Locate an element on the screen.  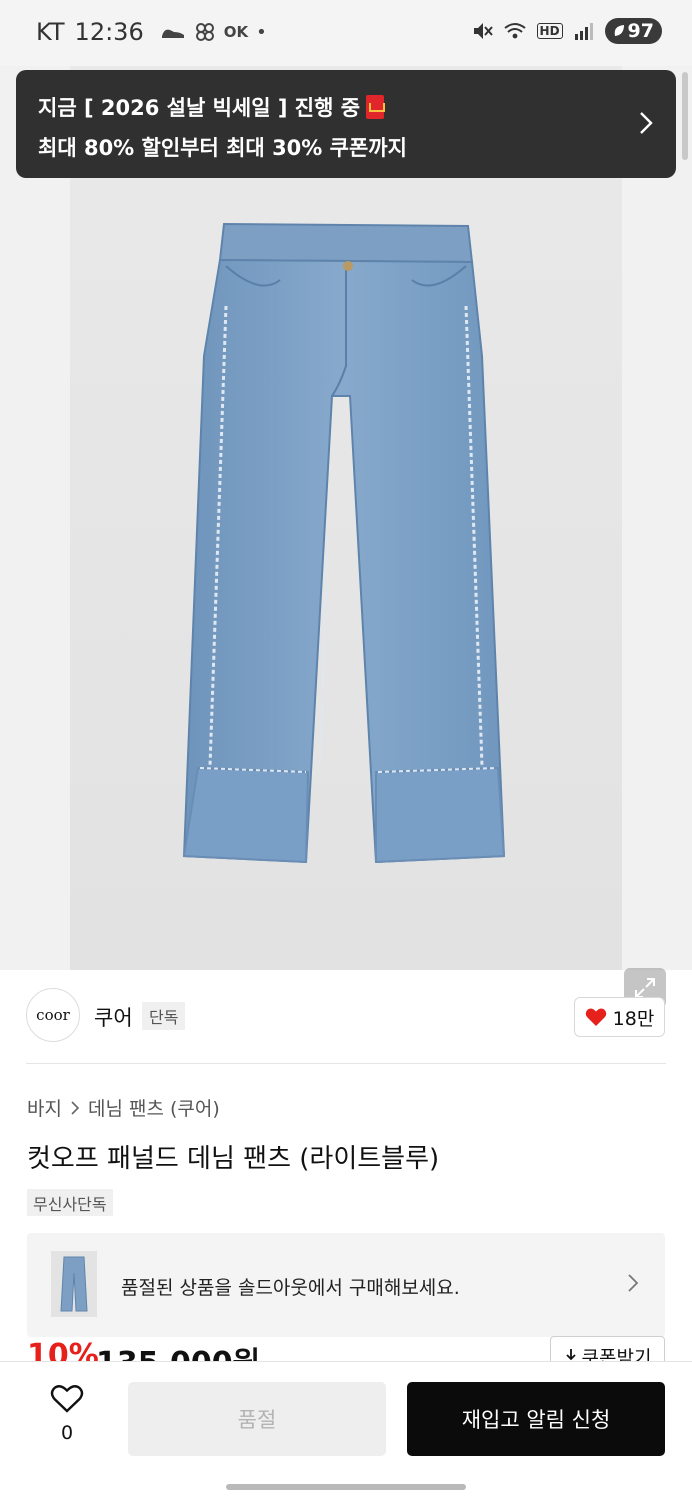
scrollbar is located at coordinates (685, 116).